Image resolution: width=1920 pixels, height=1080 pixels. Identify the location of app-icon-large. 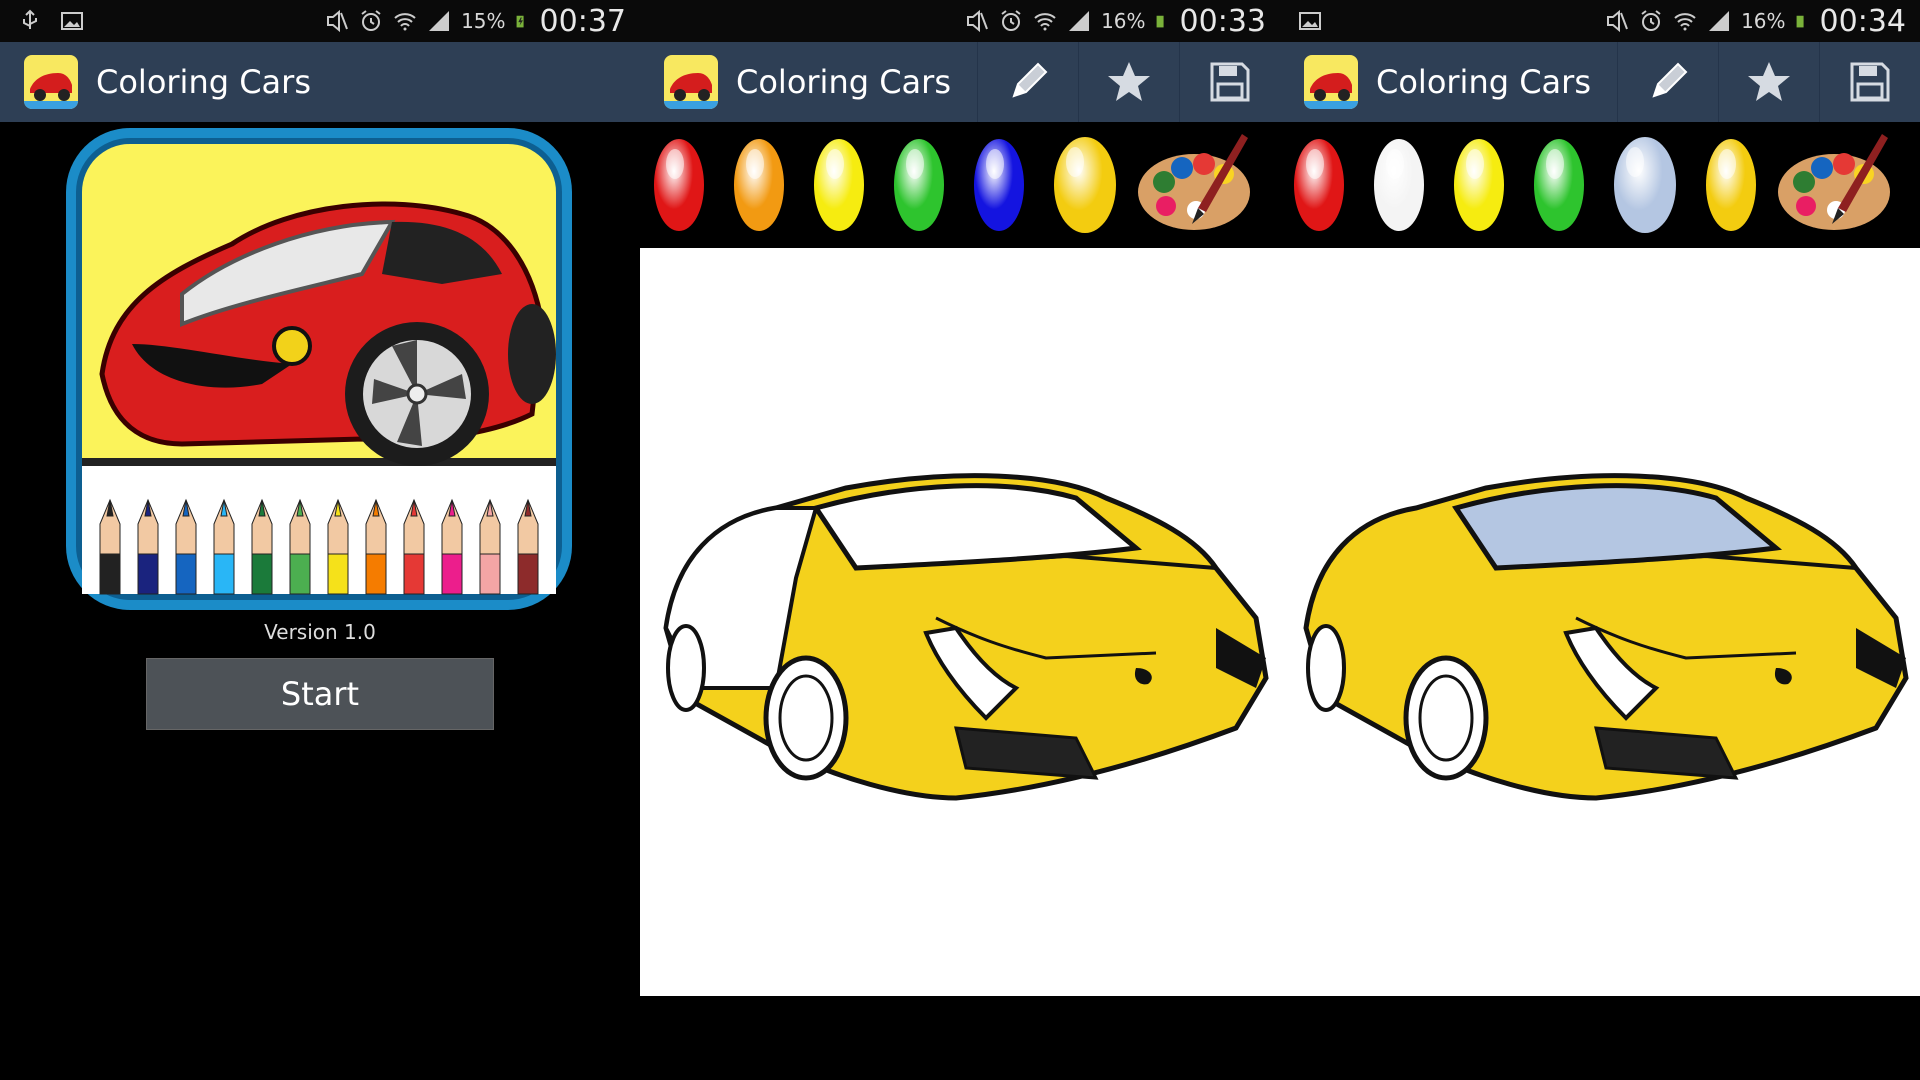
(319, 369).